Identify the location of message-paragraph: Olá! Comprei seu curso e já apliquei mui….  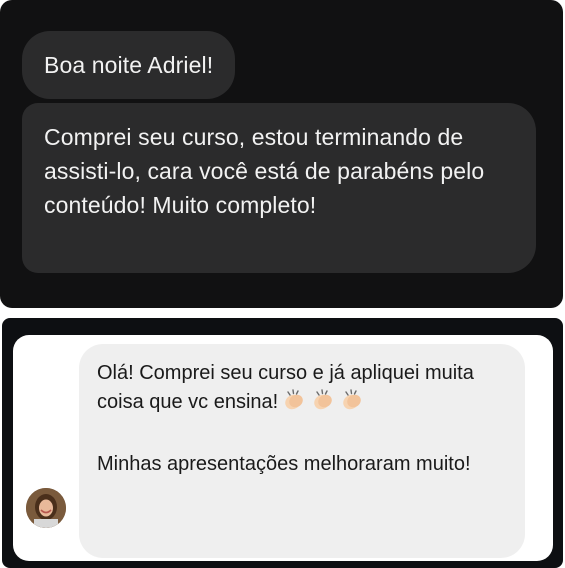
(304, 390).